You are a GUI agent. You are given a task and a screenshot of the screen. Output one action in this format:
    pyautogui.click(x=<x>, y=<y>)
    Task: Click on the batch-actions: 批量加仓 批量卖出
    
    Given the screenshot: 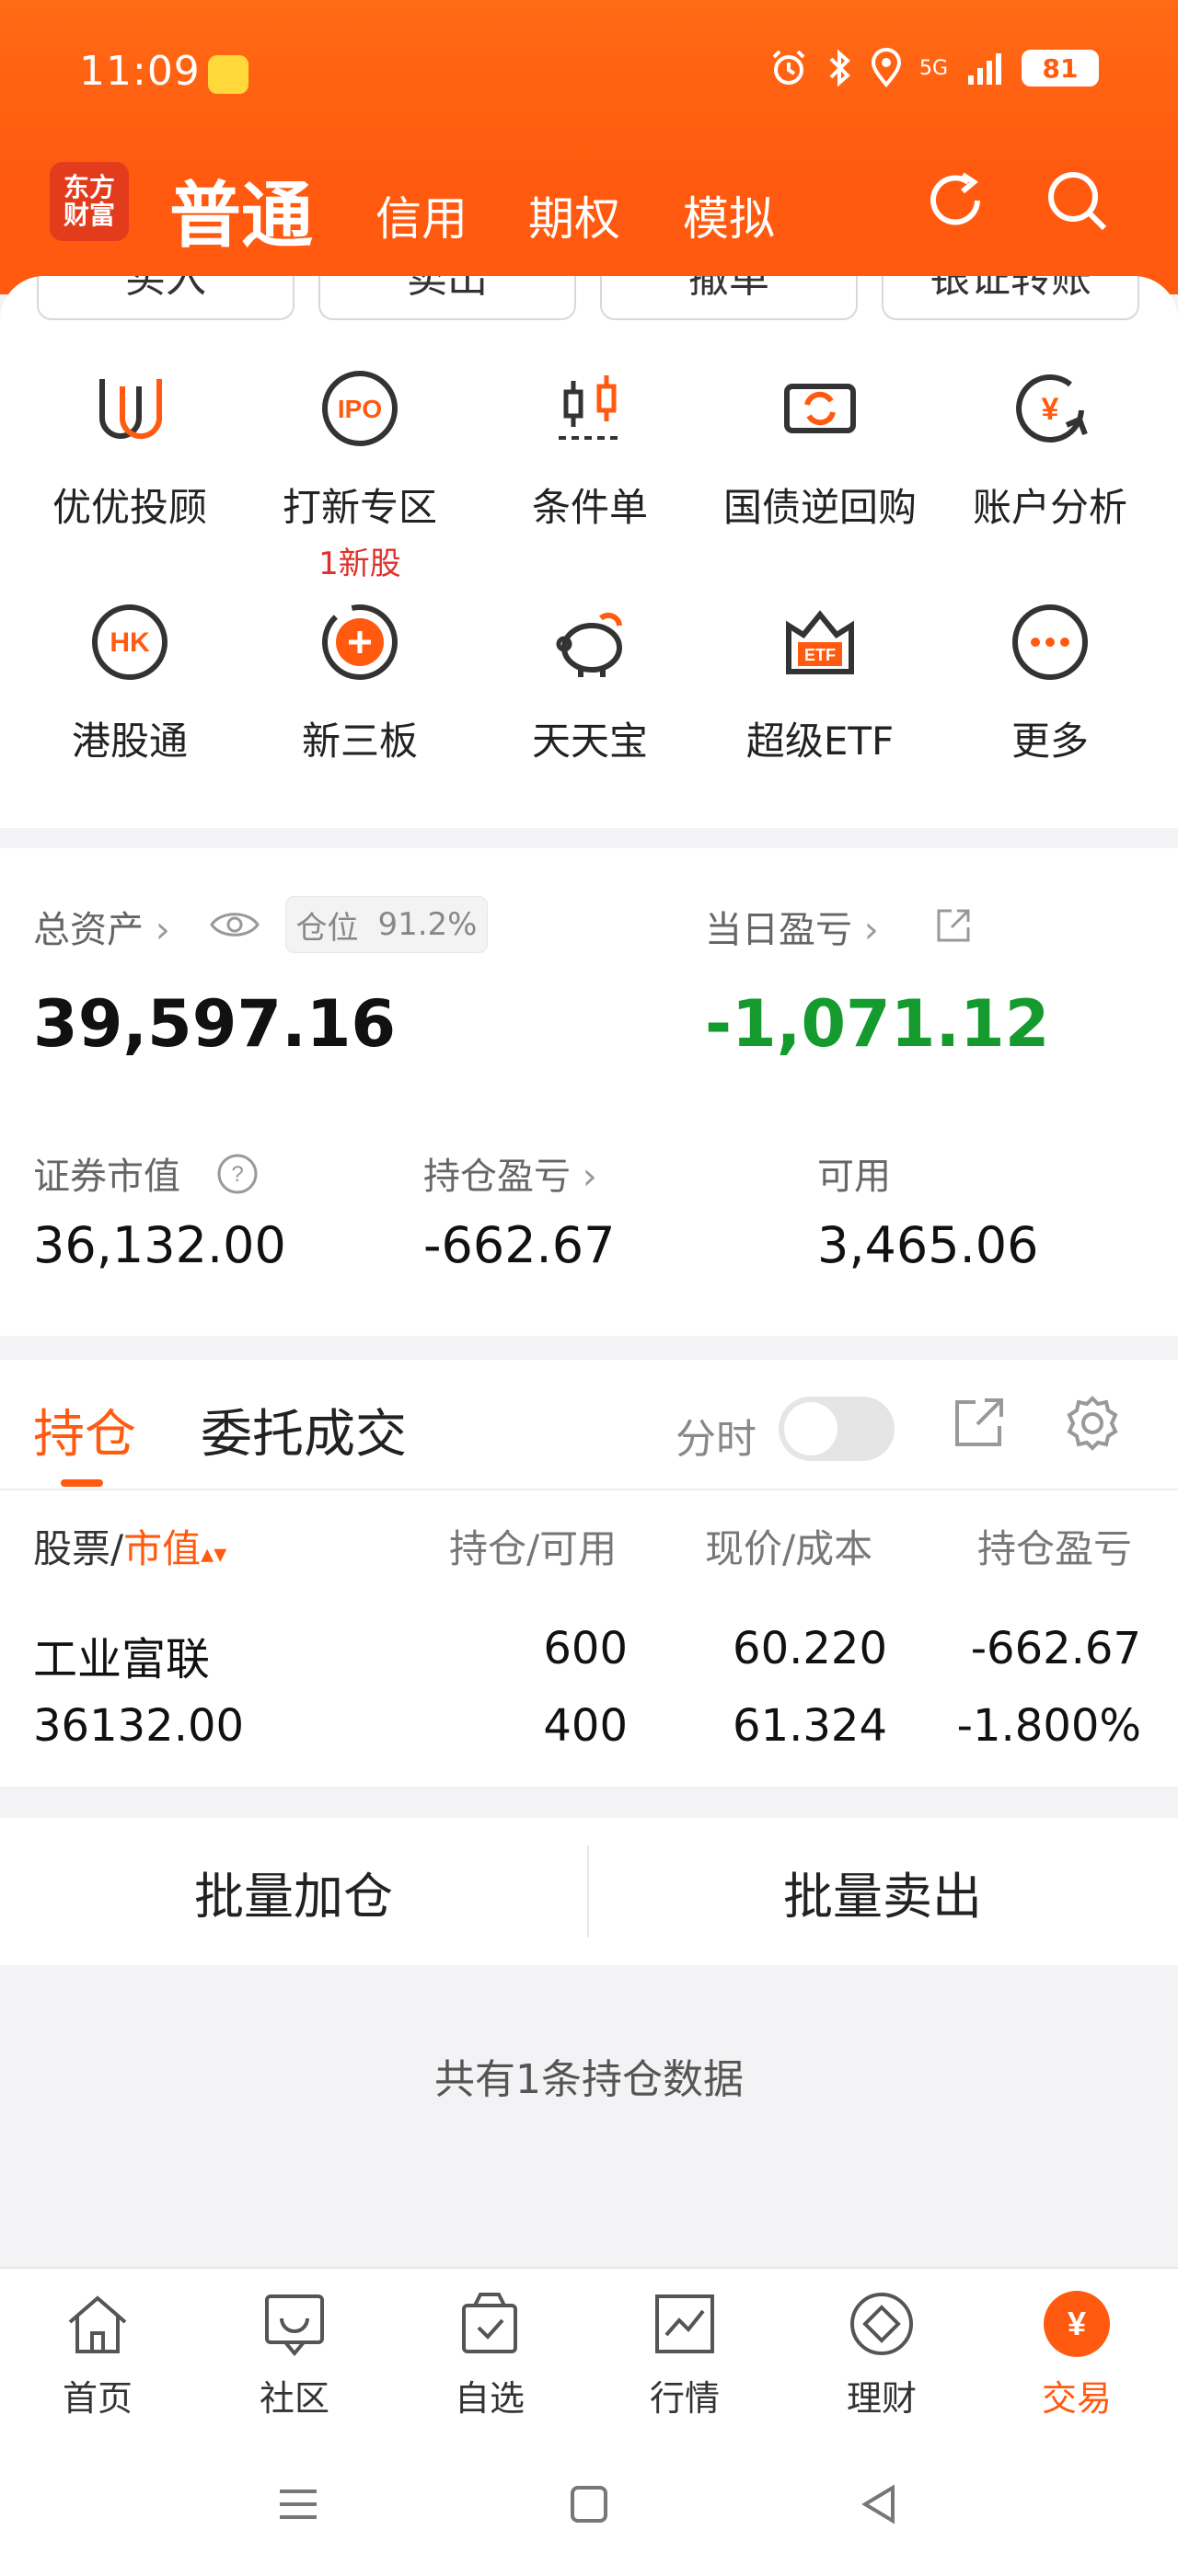 What is the action you would take?
    pyautogui.click(x=589, y=1891)
    